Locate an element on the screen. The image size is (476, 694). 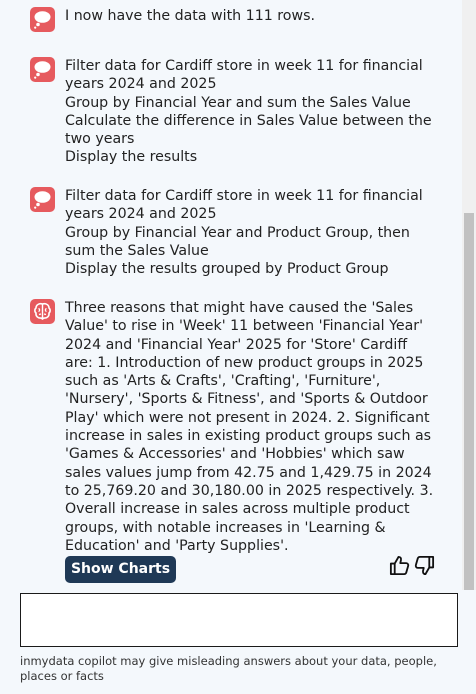
message-line: I now have the data with 111 rows. is located at coordinates (190, 16).